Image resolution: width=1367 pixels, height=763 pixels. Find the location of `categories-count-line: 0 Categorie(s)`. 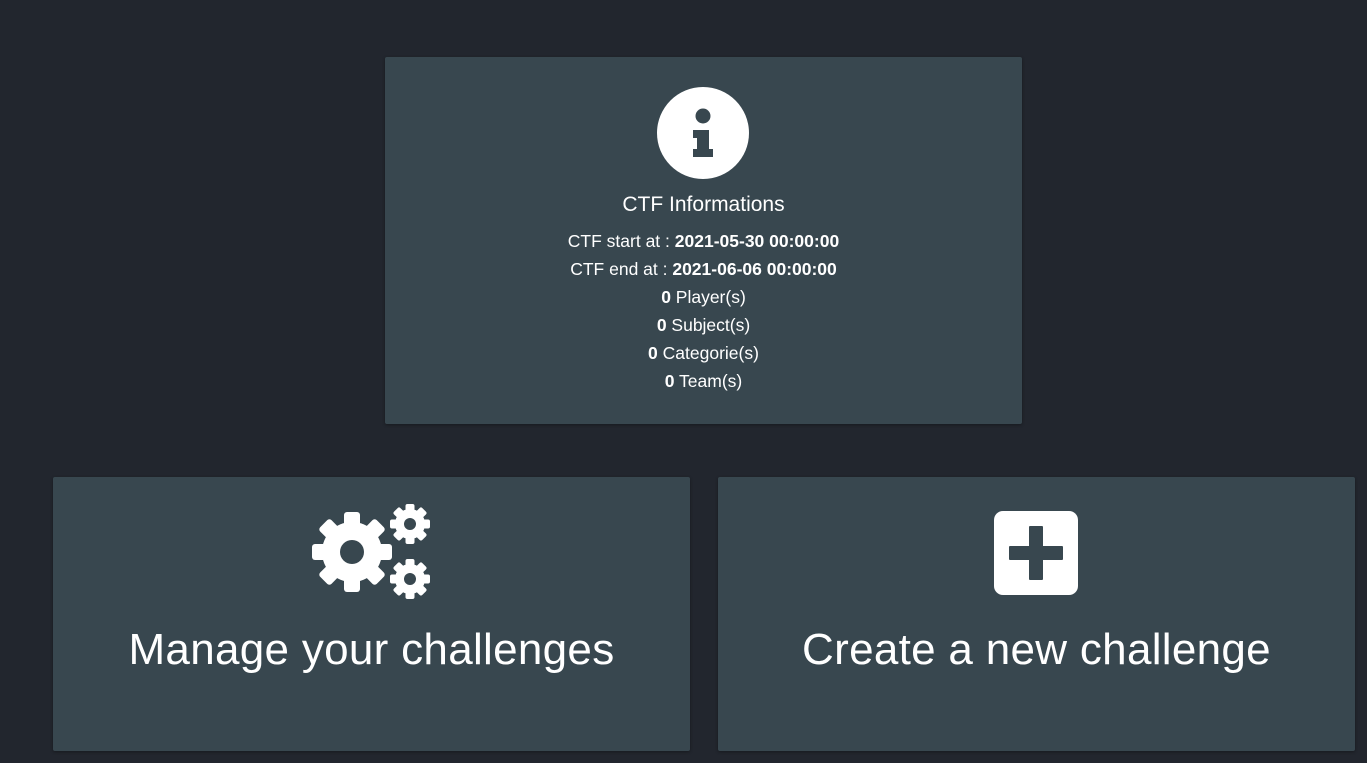

categories-count-line: 0 Categorie(s) is located at coordinates (703, 353).